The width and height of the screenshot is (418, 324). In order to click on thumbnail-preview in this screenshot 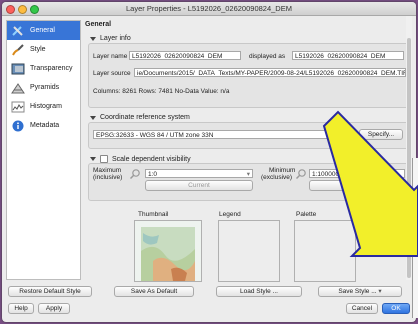, I will do `click(168, 251)`.